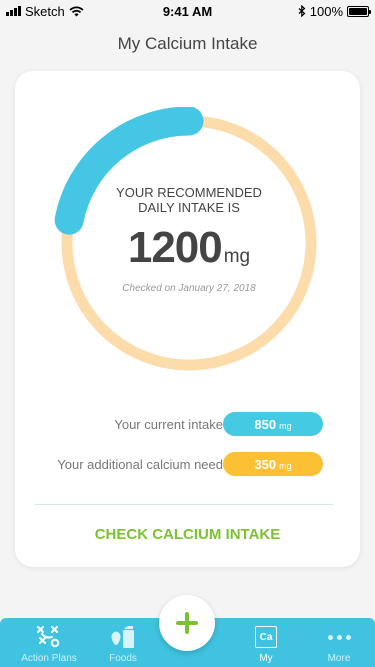 The height and width of the screenshot is (667, 375). I want to click on divider, so click(184, 504).